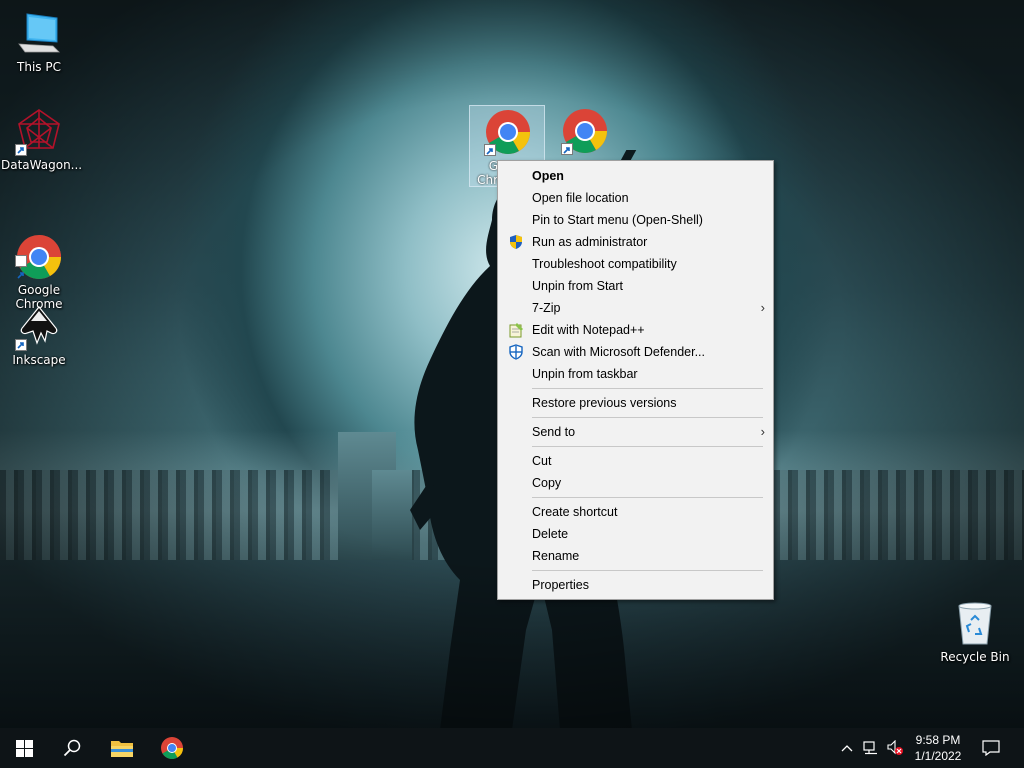  Describe the element at coordinates (578, 286) in the screenshot. I see `menu-item-label: Unpin from Start` at that location.